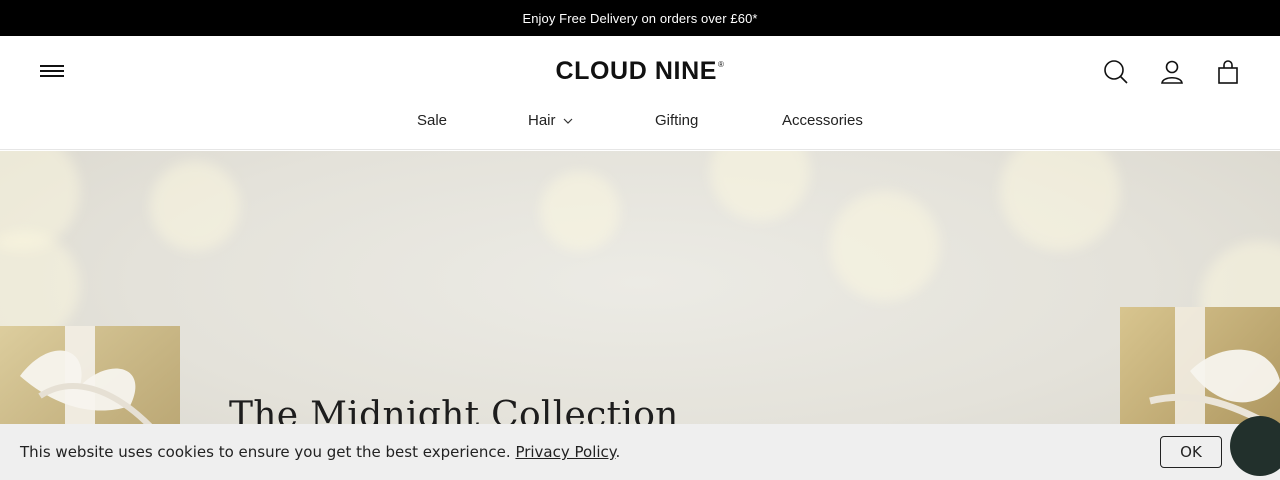  I want to click on privacy-policy-link: Privacy Policy, so click(565, 452).